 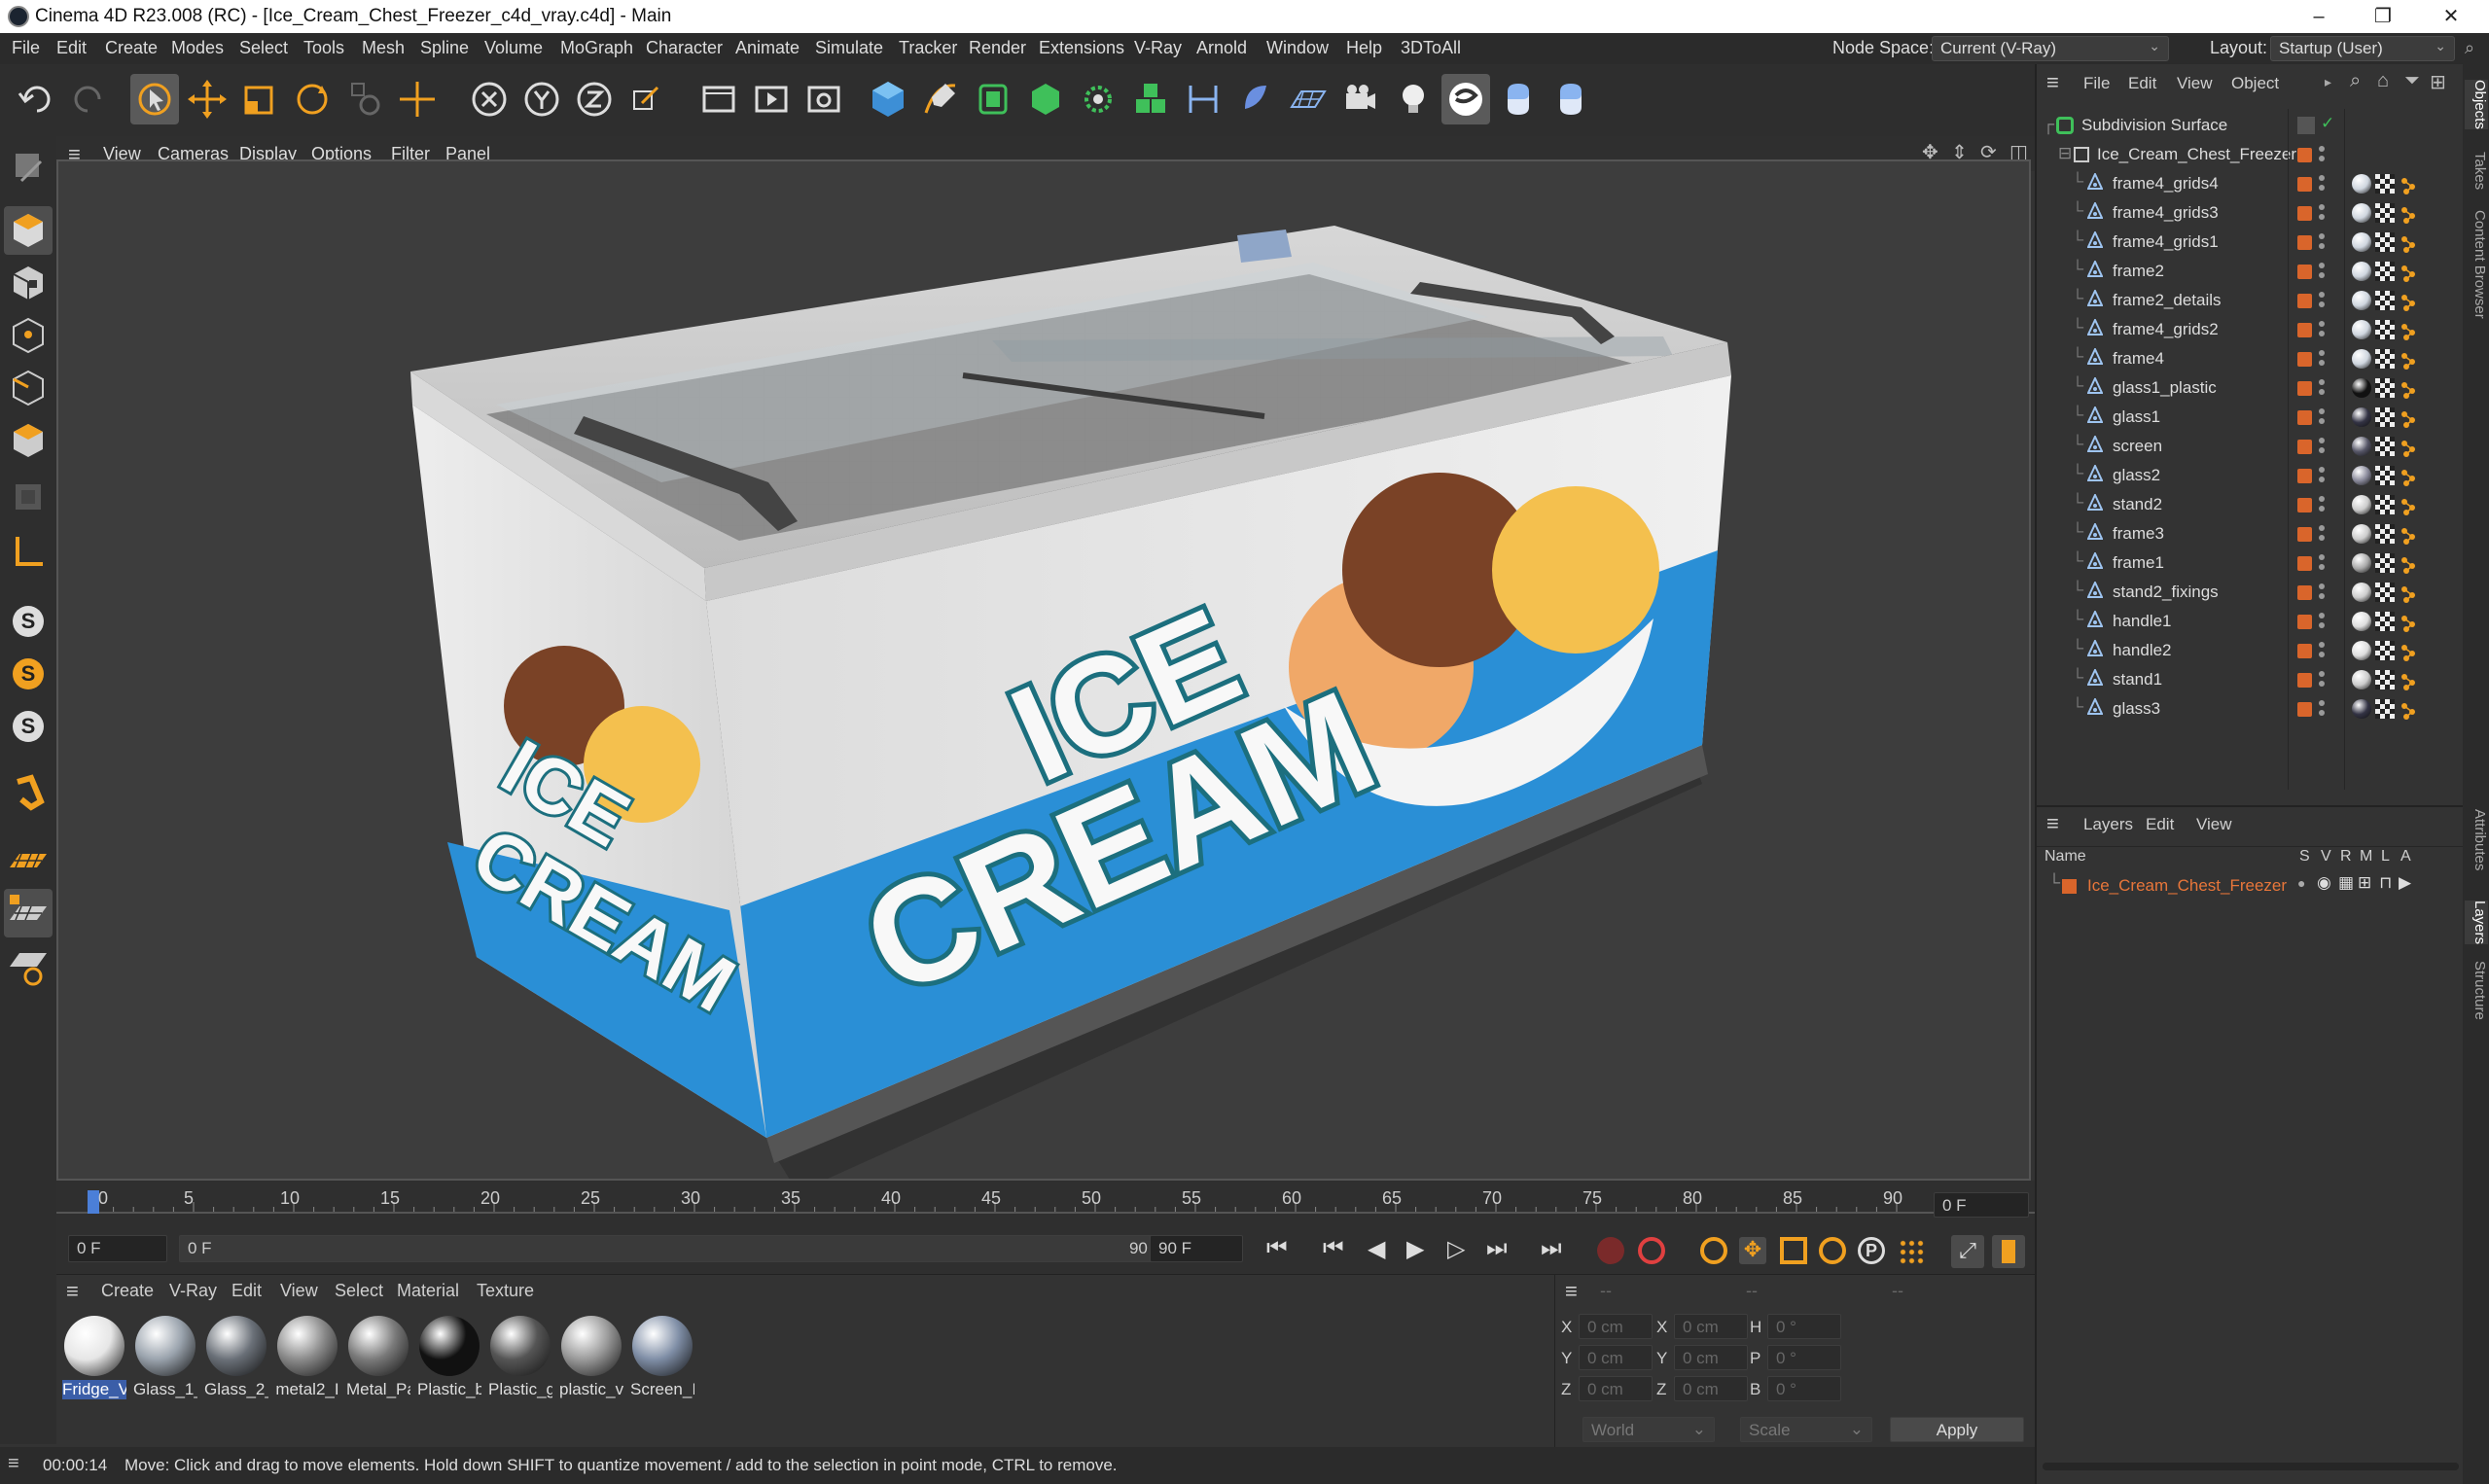 I want to click on transform-icon, so click(x=417, y=99).